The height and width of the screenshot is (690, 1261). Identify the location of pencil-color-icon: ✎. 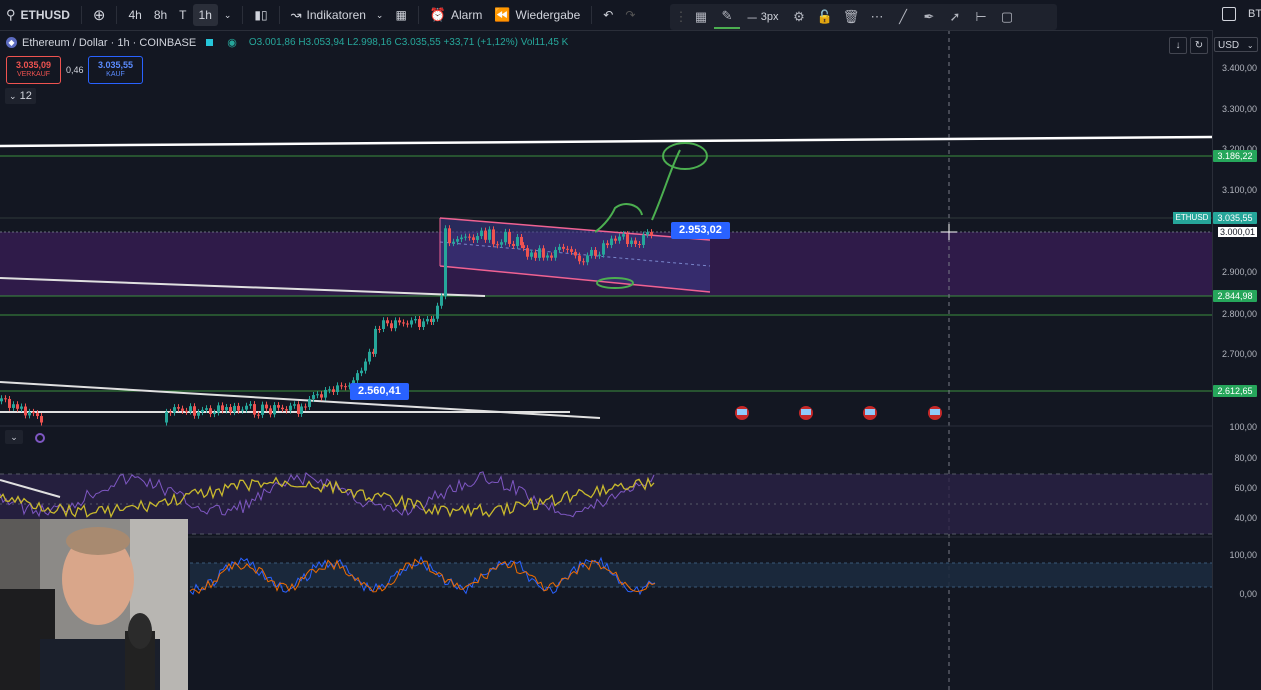
(727, 17).